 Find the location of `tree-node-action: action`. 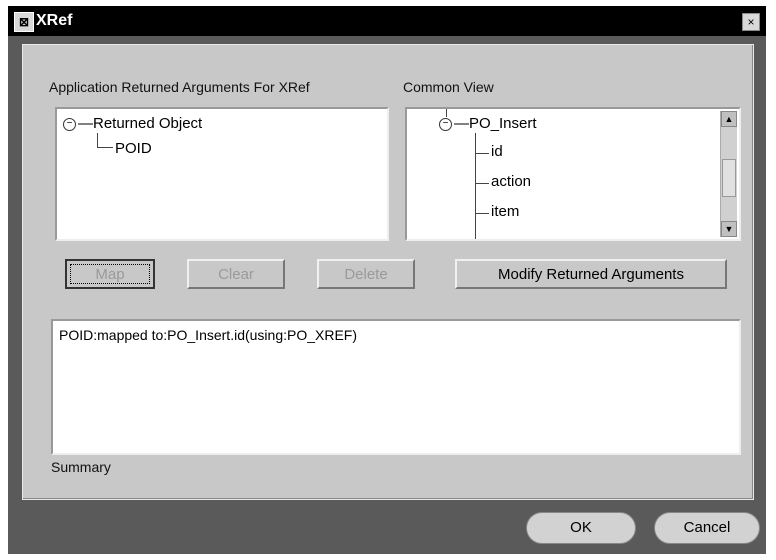

tree-node-action: action is located at coordinates (511, 181).